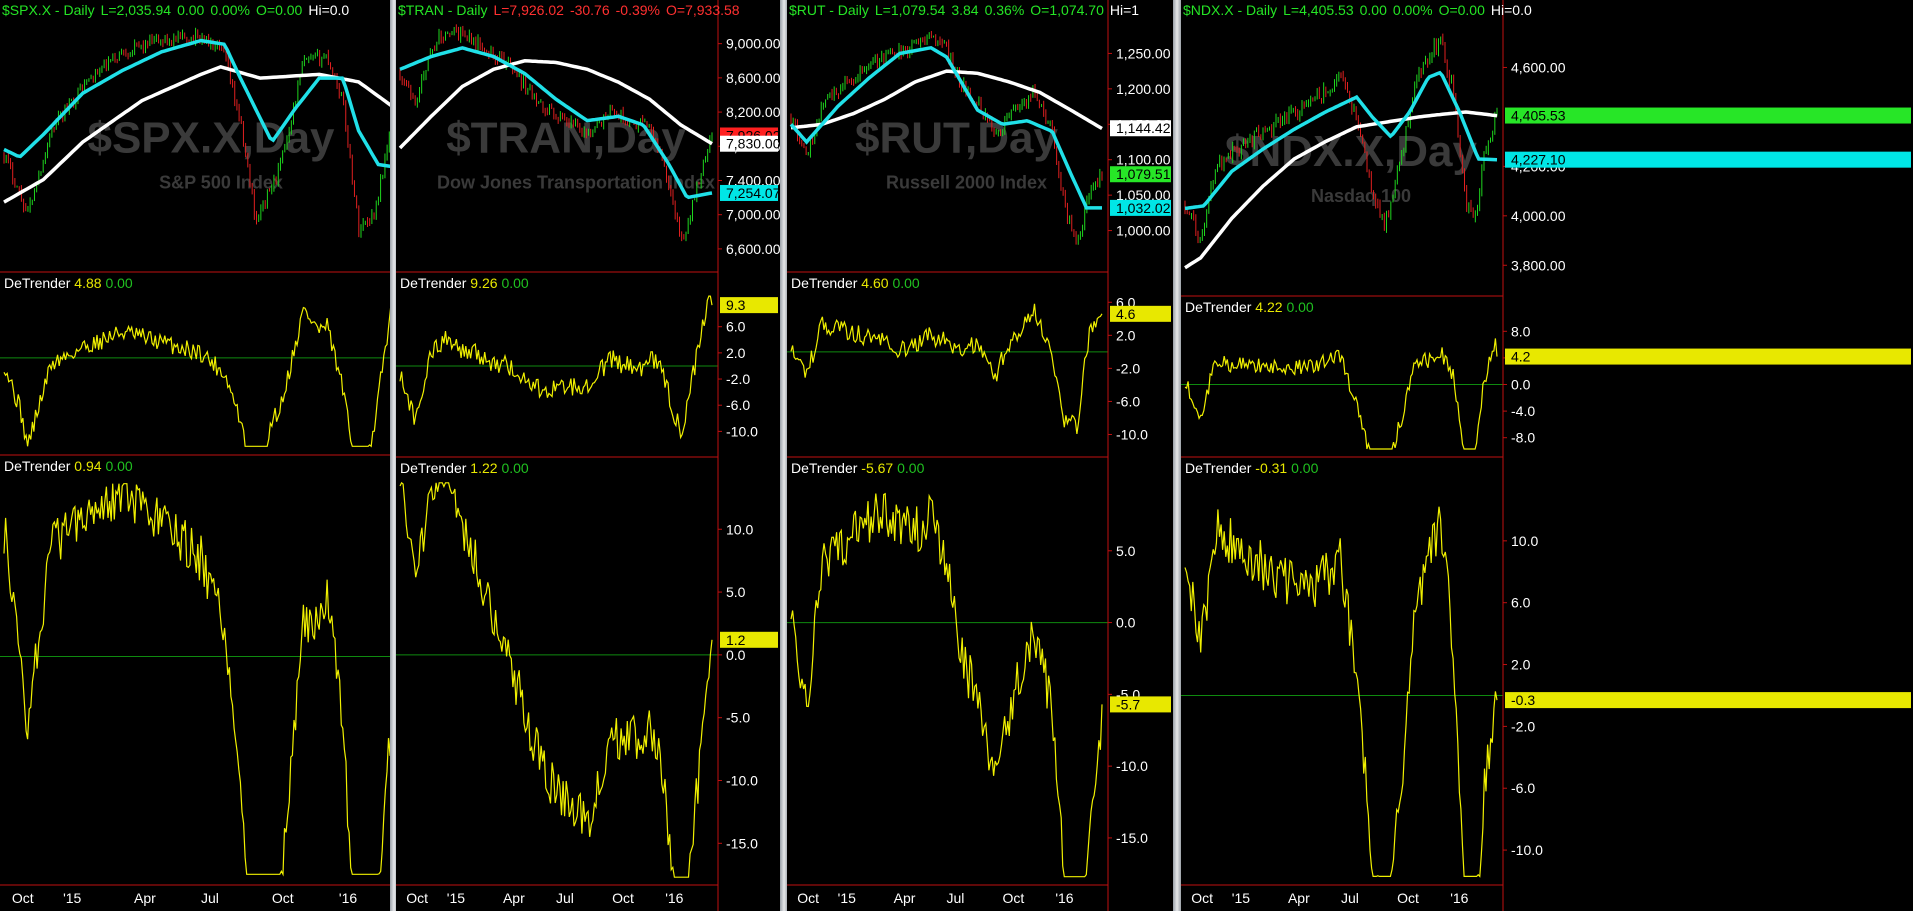  I want to click on header-chg: 3.84, so click(965, 10).